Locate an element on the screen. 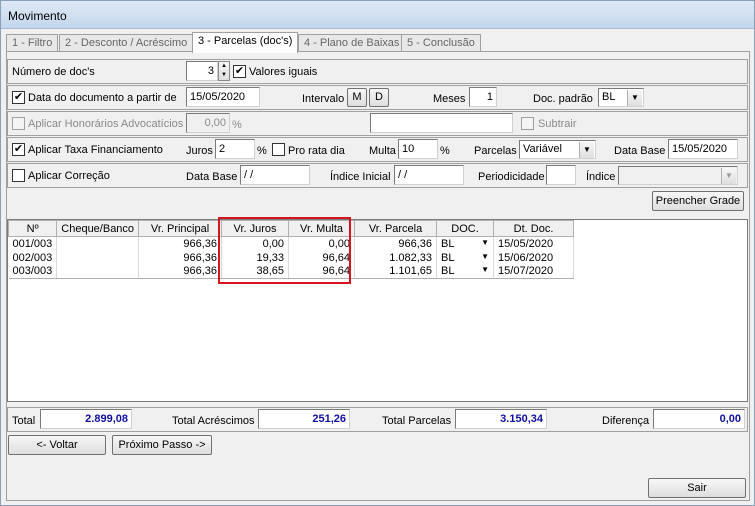  juros-percent: % is located at coordinates (262, 151).